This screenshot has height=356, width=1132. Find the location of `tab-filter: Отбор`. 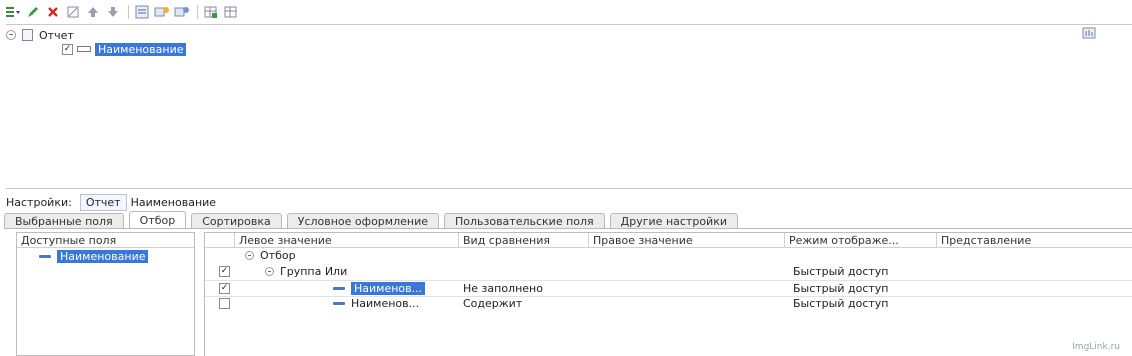

tab-filter: Отбор is located at coordinates (157, 220).